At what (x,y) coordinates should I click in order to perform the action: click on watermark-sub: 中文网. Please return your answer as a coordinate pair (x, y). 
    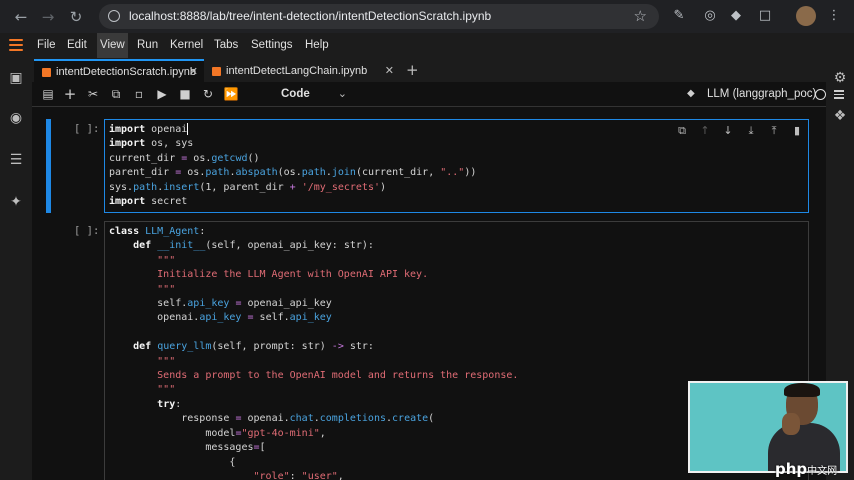
    Looking at the image, I should click on (822, 471).